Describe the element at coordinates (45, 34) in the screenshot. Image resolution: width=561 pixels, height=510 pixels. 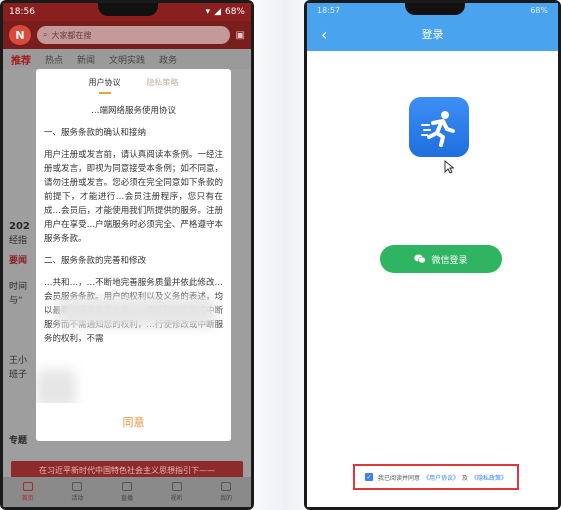
I see `search-icon: ⌕` at that location.